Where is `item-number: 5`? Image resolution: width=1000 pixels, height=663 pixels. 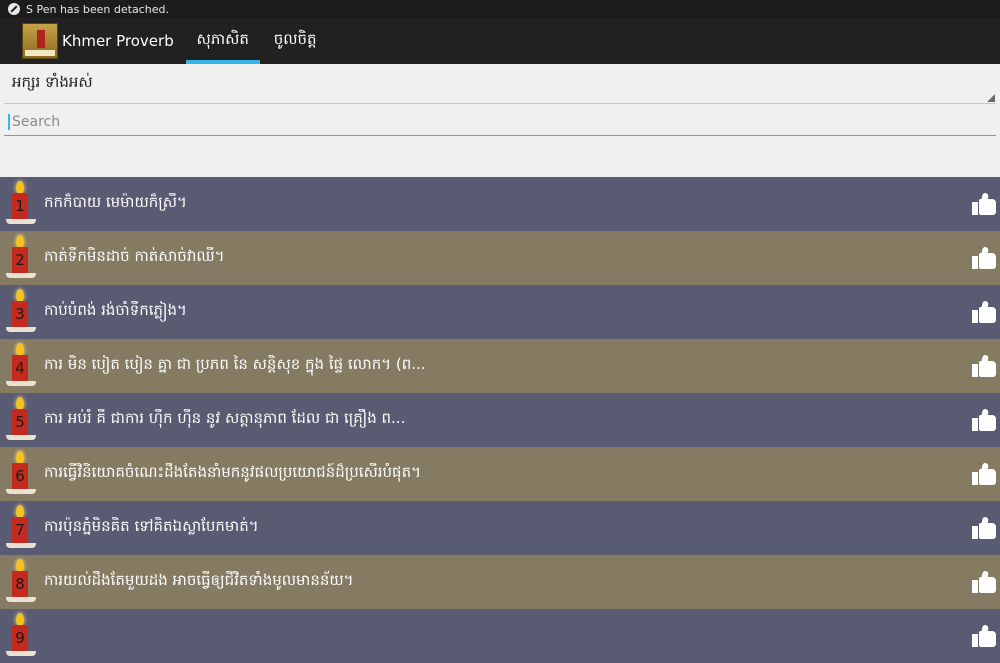 item-number: 5 is located at coordinates (20, 422).